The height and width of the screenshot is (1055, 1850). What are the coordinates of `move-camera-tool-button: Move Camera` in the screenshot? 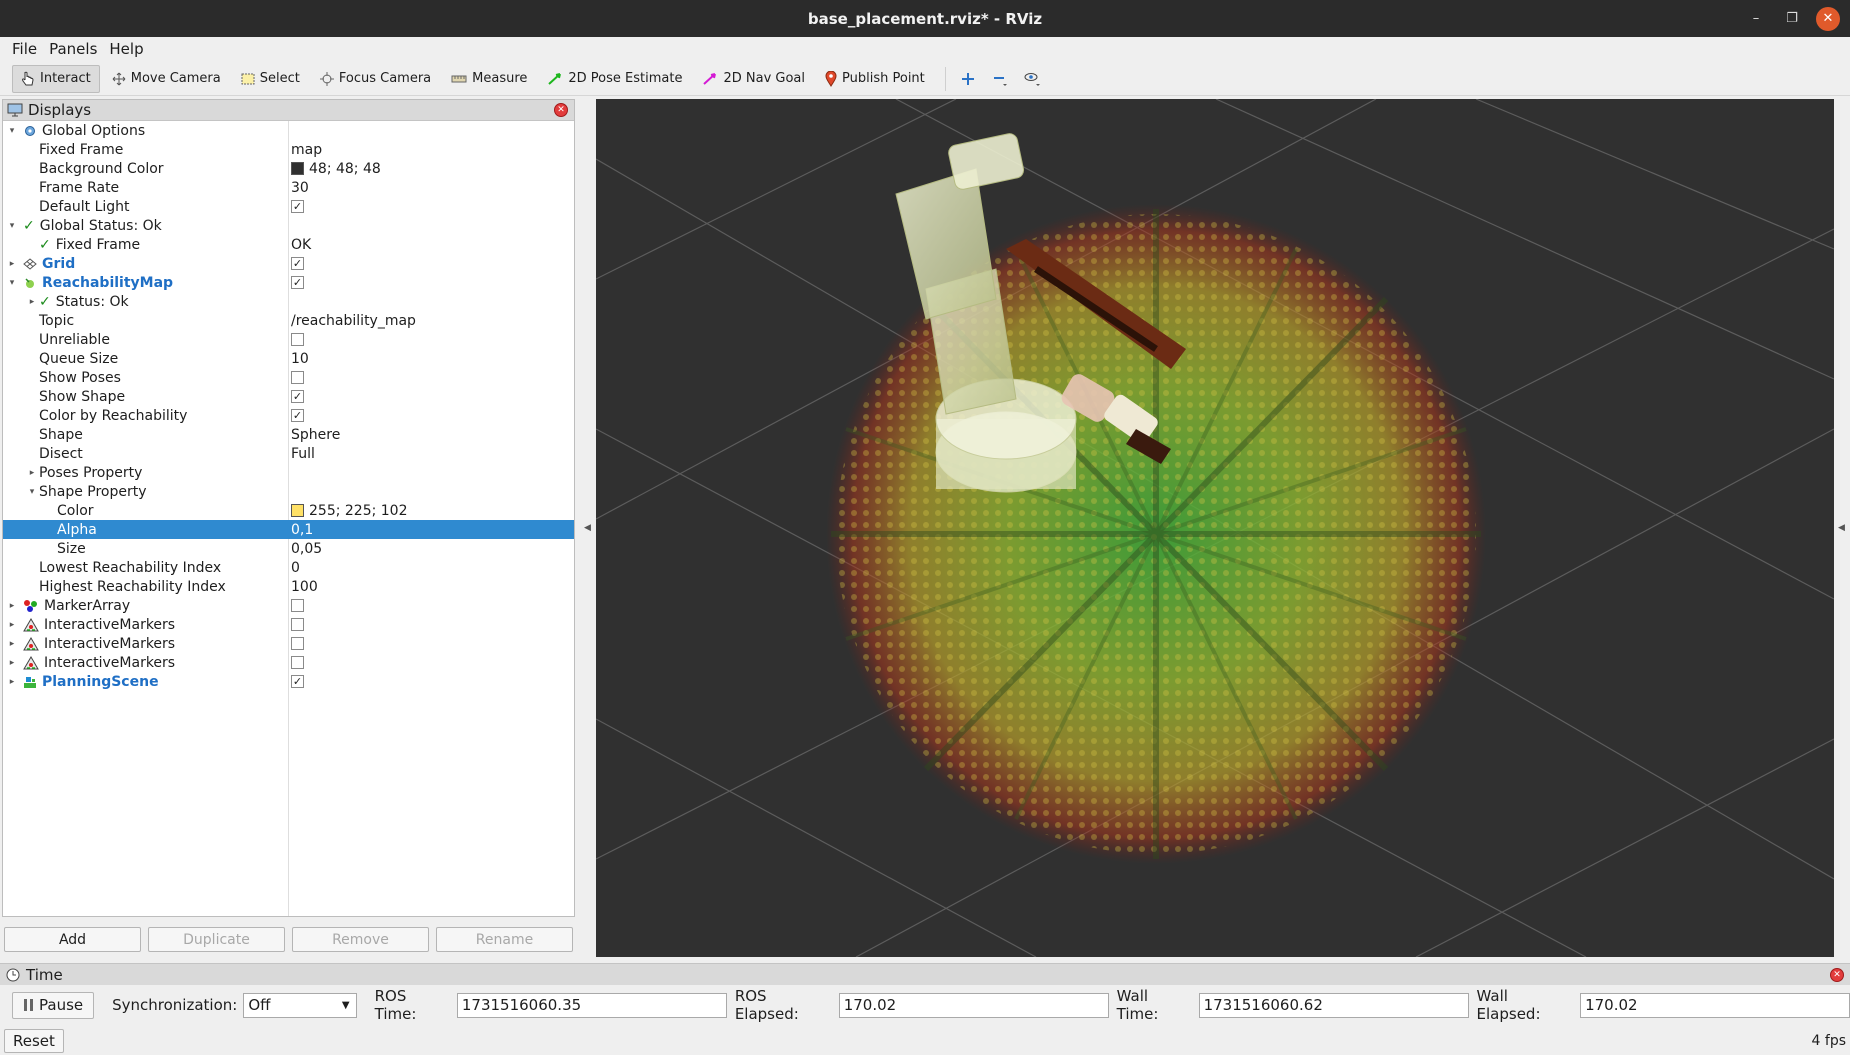 It's located at (166, 79).